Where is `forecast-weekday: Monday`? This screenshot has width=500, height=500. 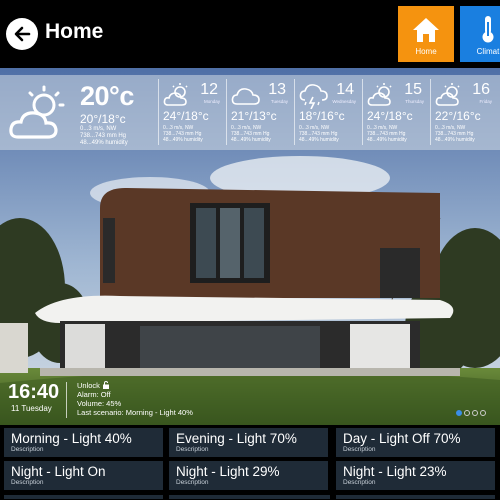 forecast-weekday: Monday is located at coordinates (211, 101).